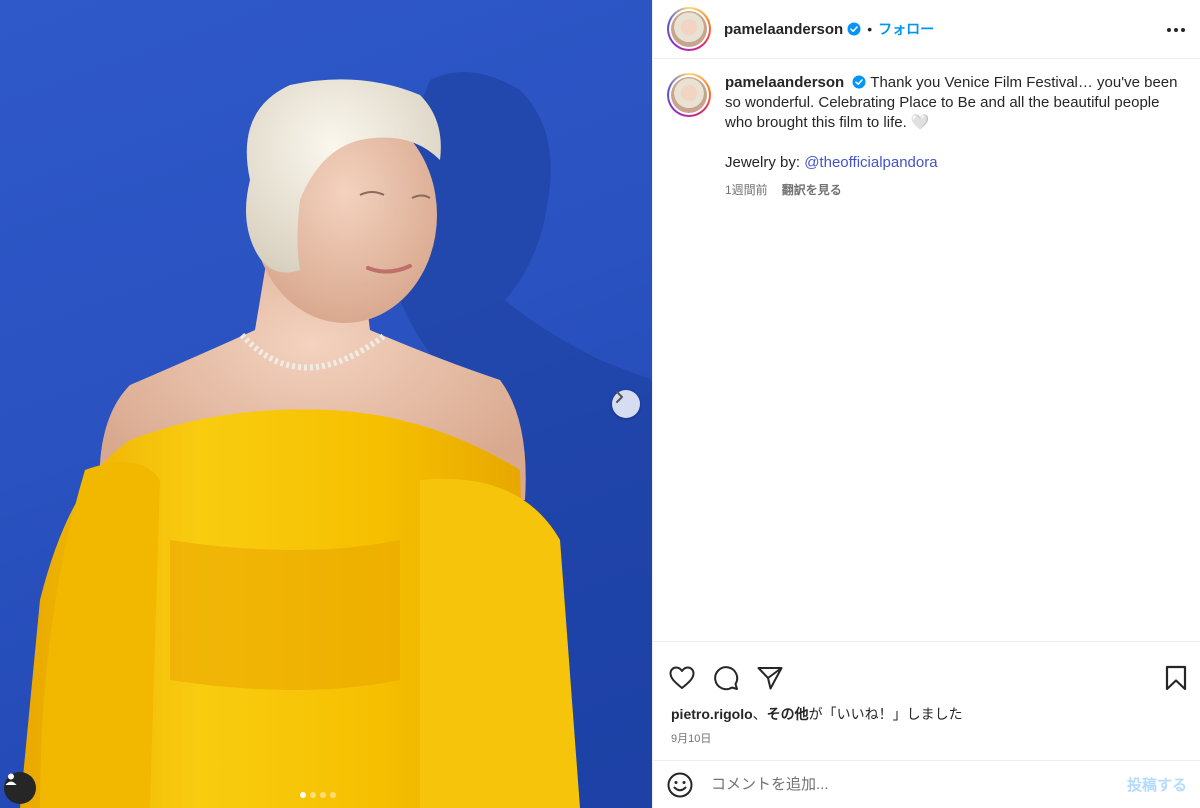 This screenshot has width=1200, height=808. I want to click on post-date: 9月10日, so click(926, 735).